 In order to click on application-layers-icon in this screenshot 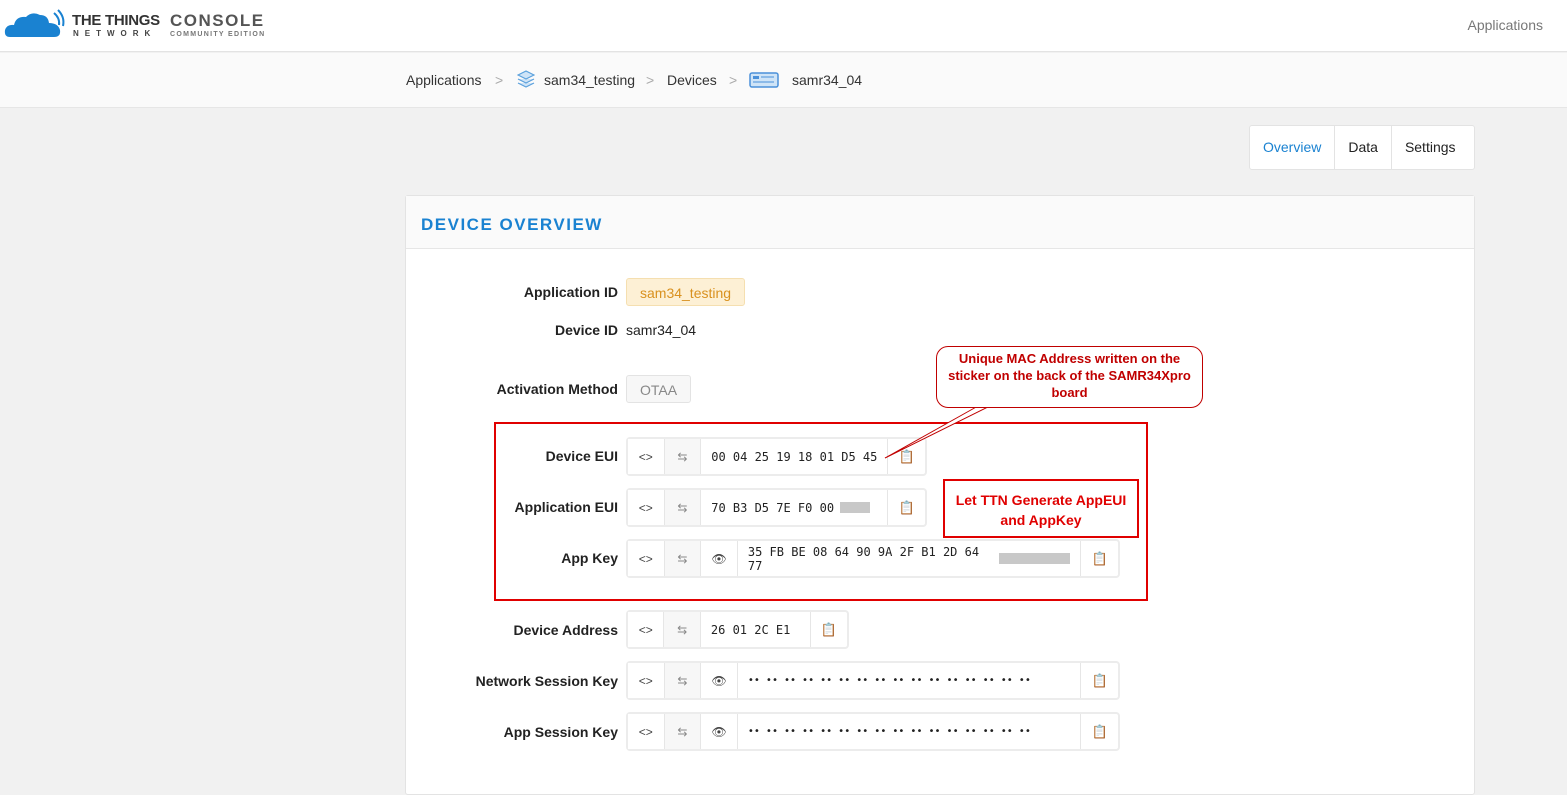, I will do `click(526, 79)`.